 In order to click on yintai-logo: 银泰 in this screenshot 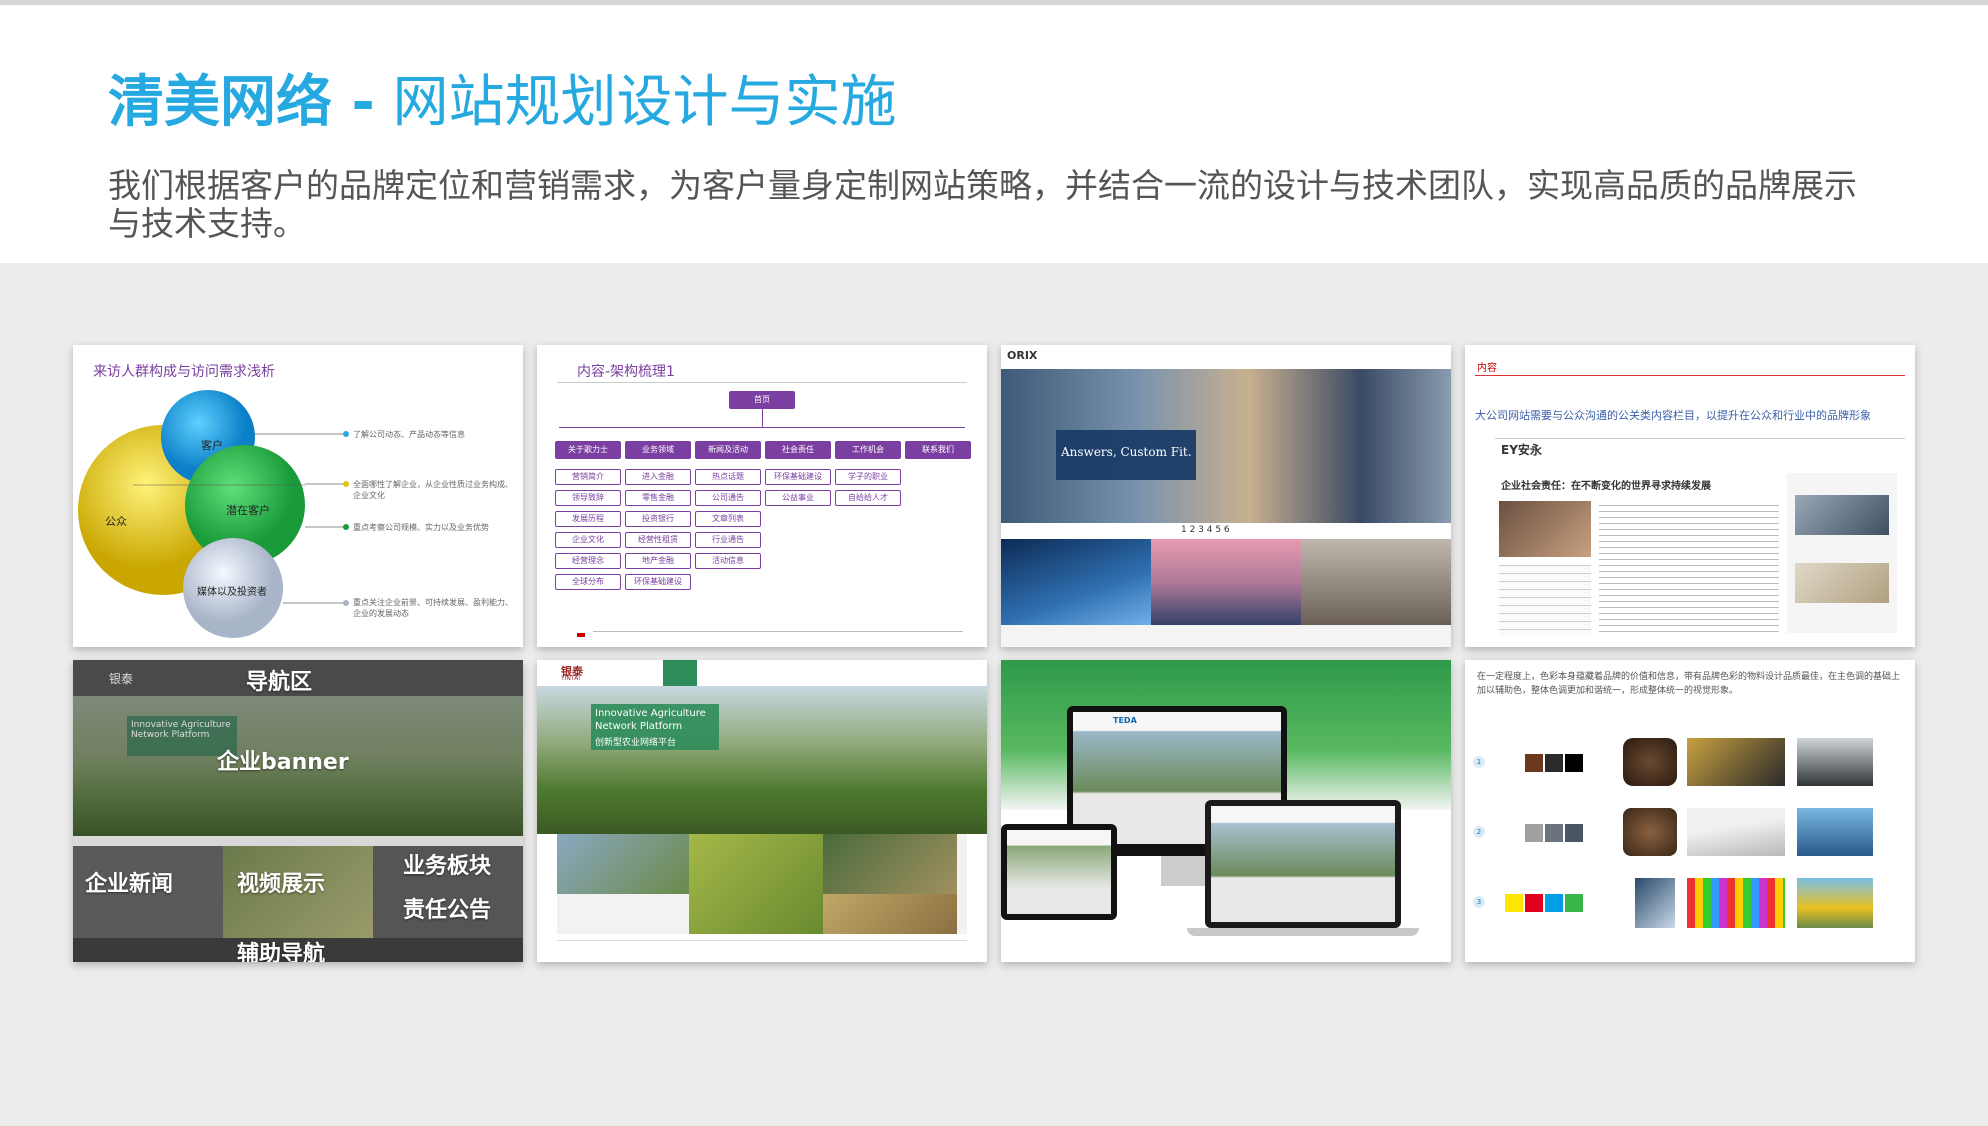, I will do `click(121, 679)`.